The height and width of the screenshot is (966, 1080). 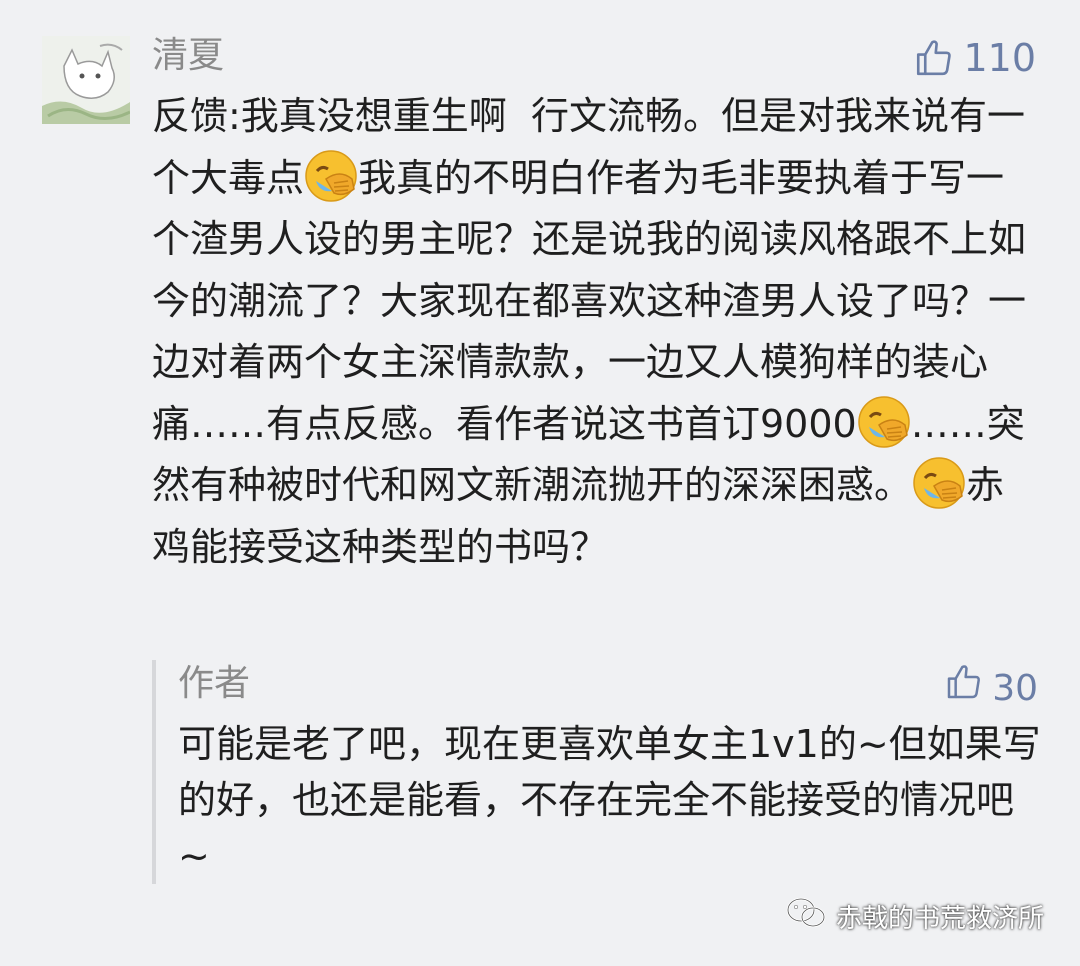 I want to click on wechat-icon, so click(x=806, y=916).